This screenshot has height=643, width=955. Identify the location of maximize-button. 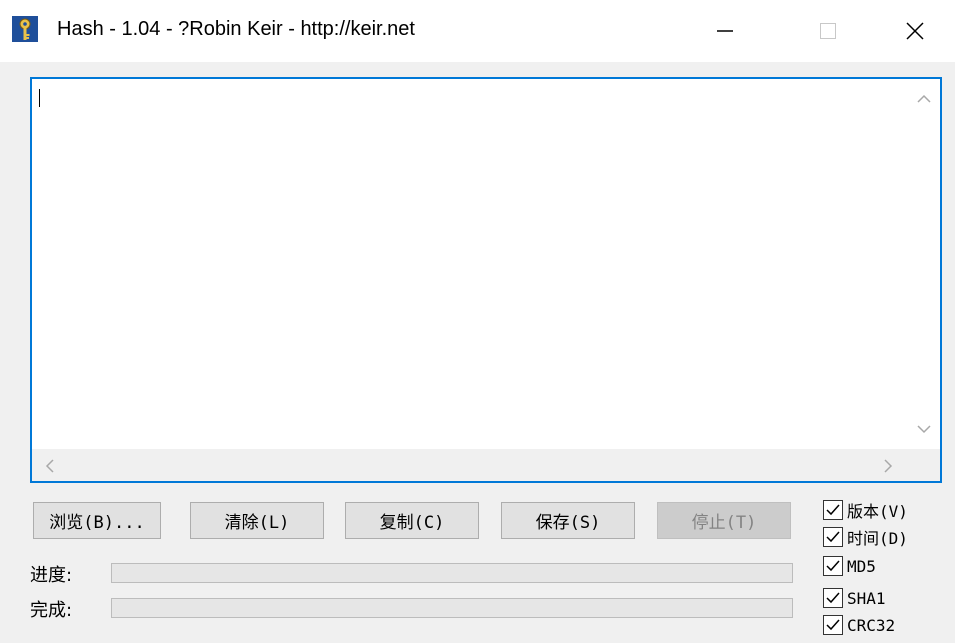
(828, 31).